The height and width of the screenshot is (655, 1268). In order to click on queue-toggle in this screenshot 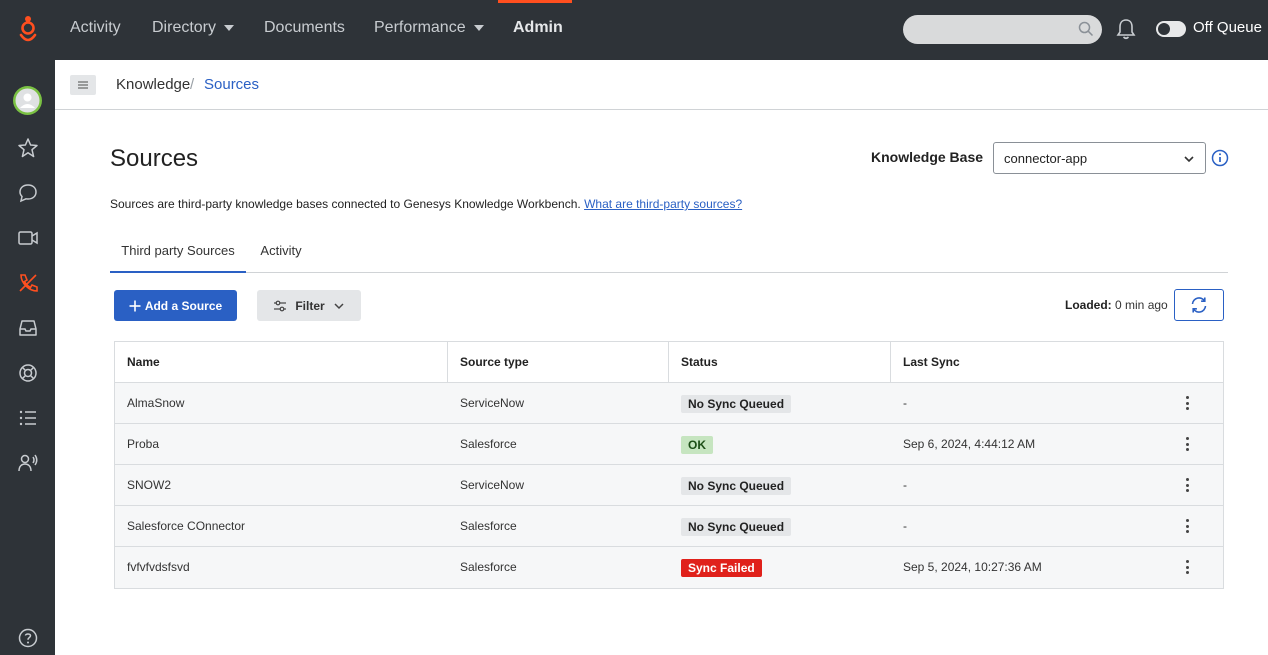, I will do `click(1171, 29)`.